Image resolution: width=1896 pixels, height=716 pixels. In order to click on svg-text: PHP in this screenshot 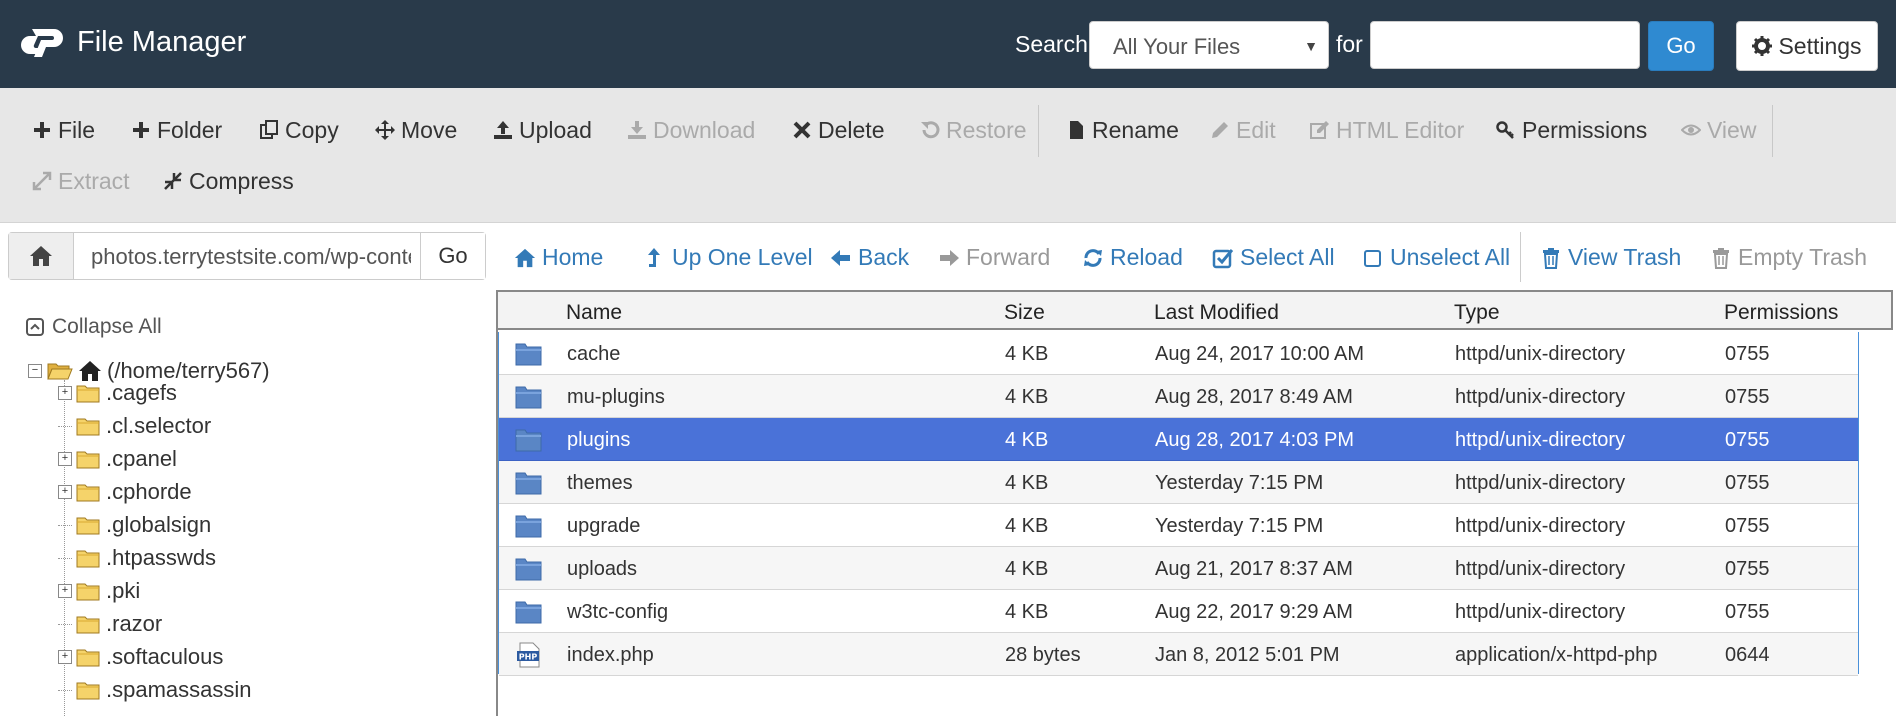, I will do `click(528, 657)`.